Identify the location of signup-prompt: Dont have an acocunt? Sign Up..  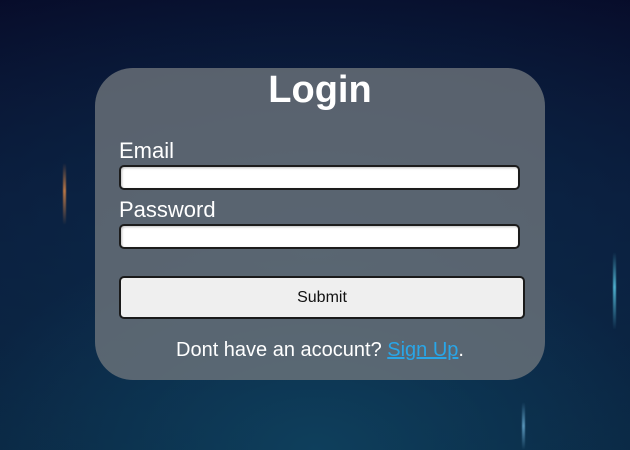
(320, 350).